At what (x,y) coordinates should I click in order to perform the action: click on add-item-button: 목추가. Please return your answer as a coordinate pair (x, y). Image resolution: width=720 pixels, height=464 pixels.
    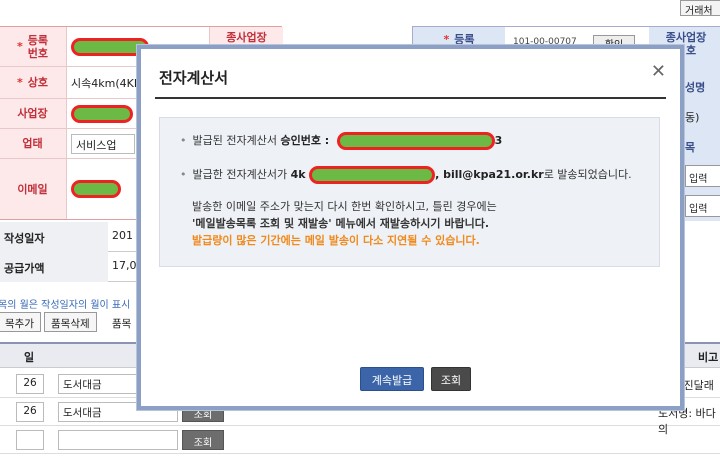
    Looking at the image, I should click on (20, 322).